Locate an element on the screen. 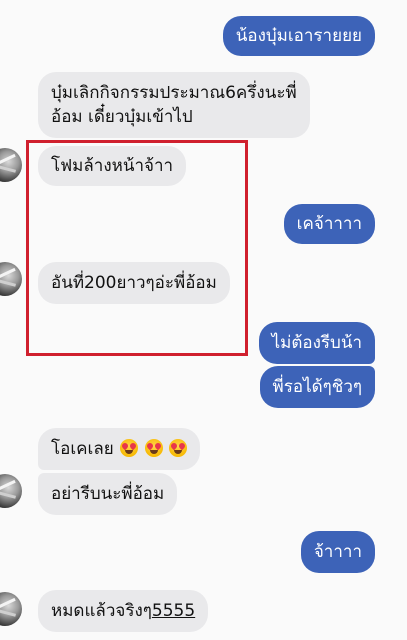  message-text: อย่ารีบนะพี่อ้อม is located at coordinates (108, 494).